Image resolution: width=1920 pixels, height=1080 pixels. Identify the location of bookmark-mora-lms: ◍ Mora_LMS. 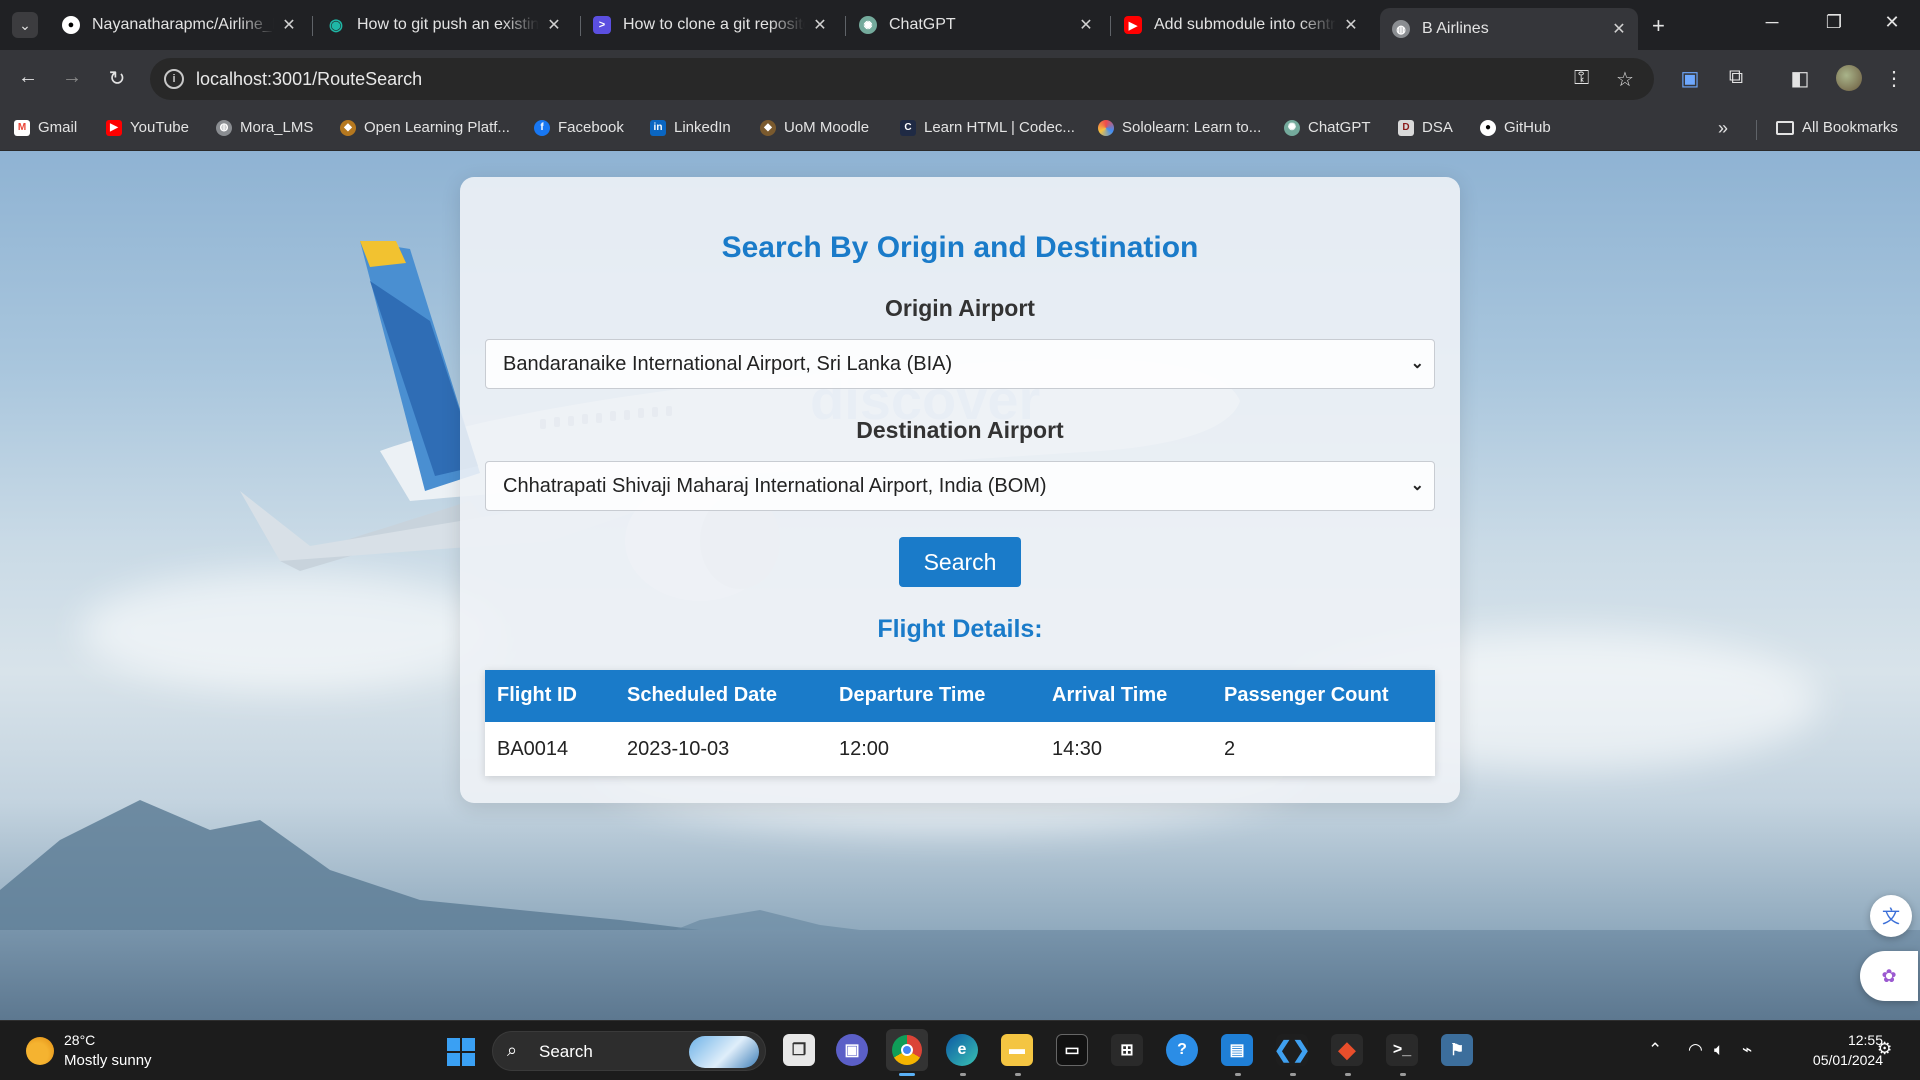
(264, 127).